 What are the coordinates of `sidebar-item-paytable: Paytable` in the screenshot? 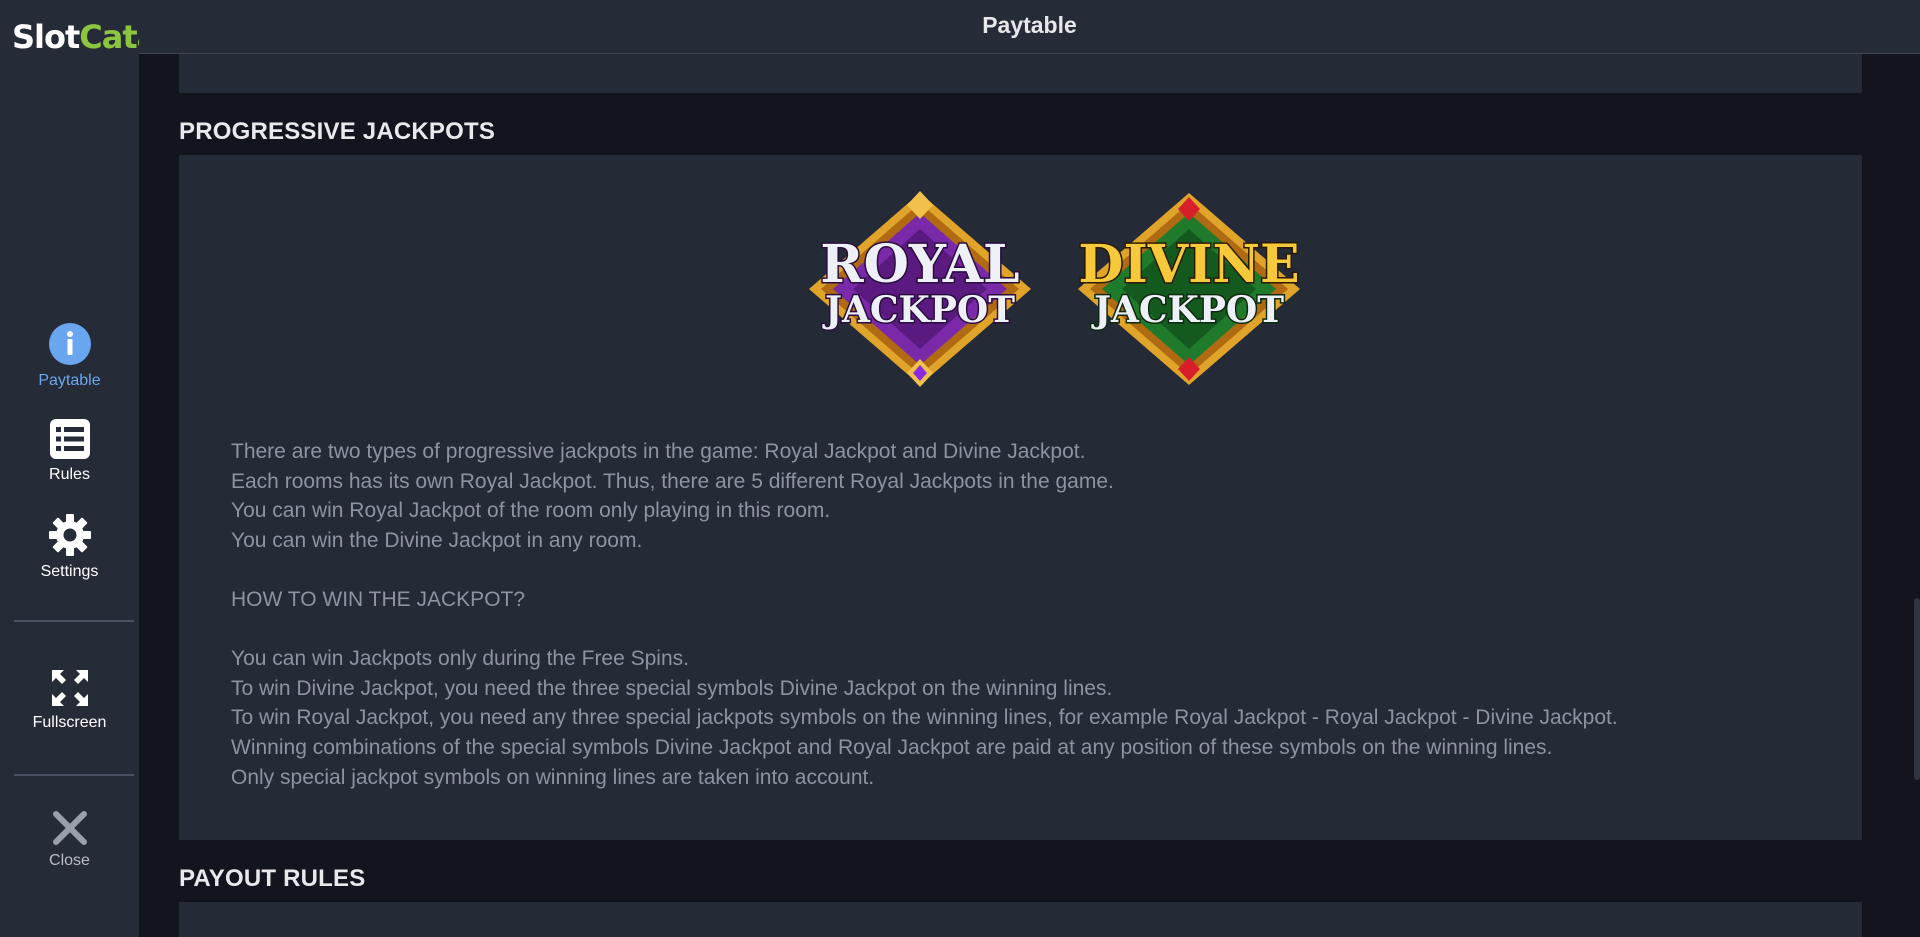 It's located at (69, 356).